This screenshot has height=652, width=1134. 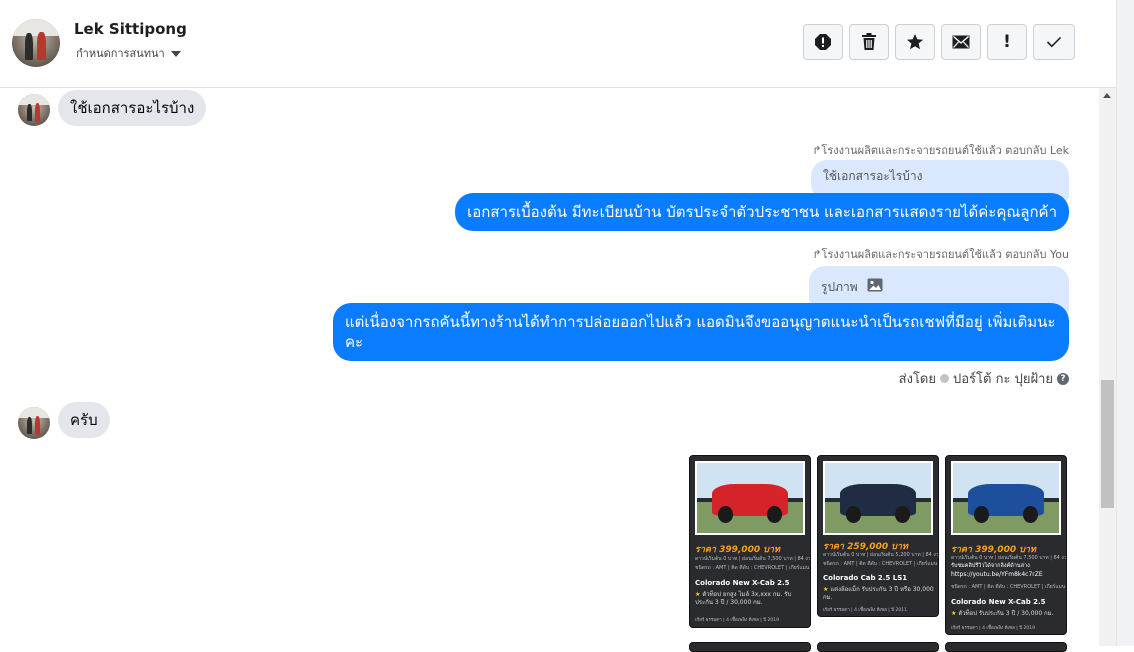 I want to click on image-icon, so click(x=875, y=285).